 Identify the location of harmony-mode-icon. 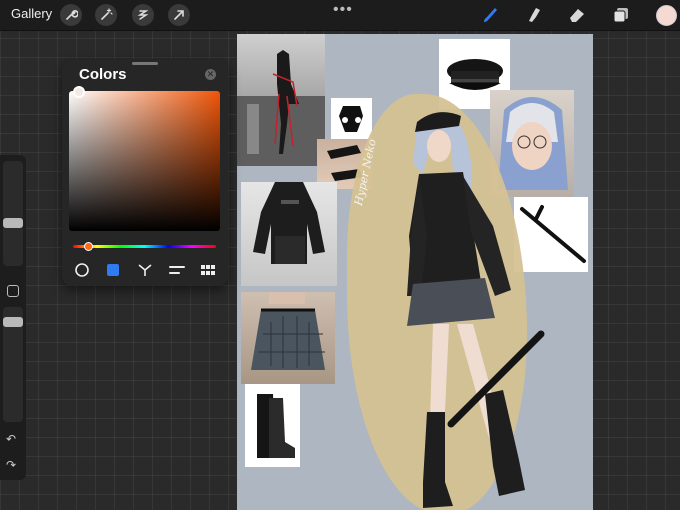
(145, 270).